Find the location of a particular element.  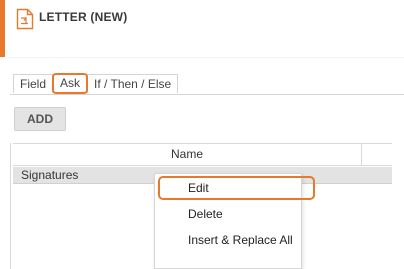

header-divider is located at coordinates (204, 57).